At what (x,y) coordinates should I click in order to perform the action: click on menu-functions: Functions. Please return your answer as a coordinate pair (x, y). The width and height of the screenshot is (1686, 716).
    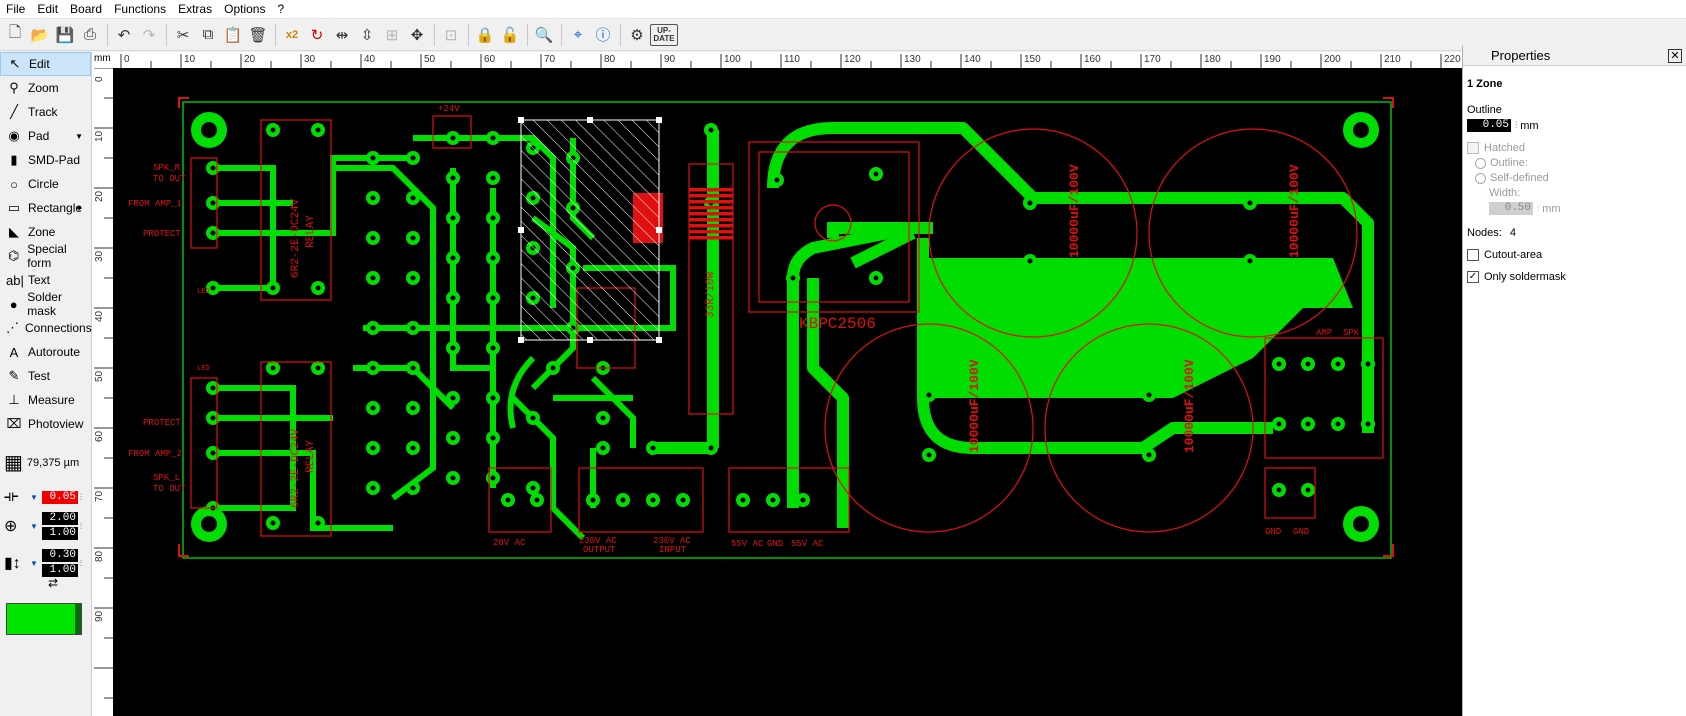
    Looking at the image, I should click on (140, 9).